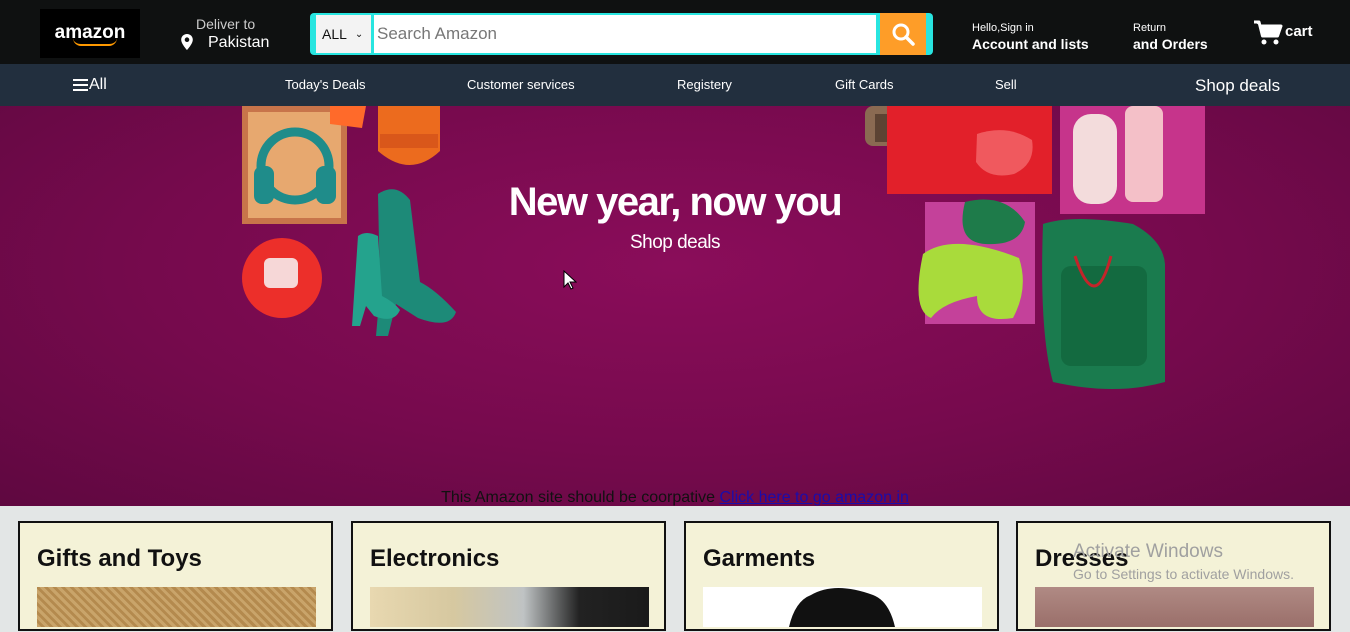 The image size is (1350, 632). I want to click on nav-shop-deals: Shop deals, so click(1237, 86).